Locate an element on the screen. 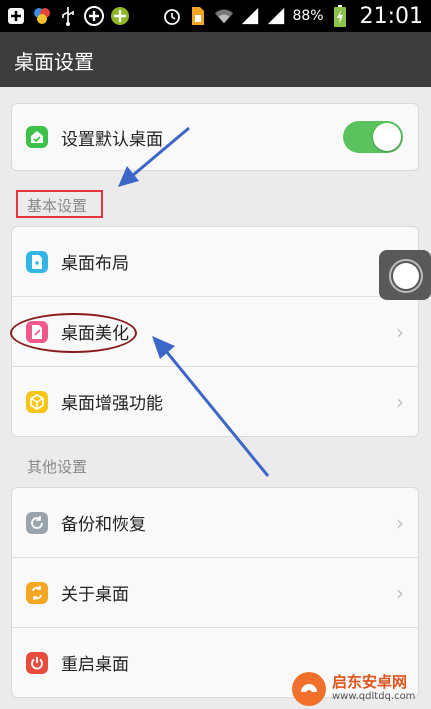 This screenshot has width=431, height=709. watermark-title: 启东安卓网 is located at coordinates (370, 682).